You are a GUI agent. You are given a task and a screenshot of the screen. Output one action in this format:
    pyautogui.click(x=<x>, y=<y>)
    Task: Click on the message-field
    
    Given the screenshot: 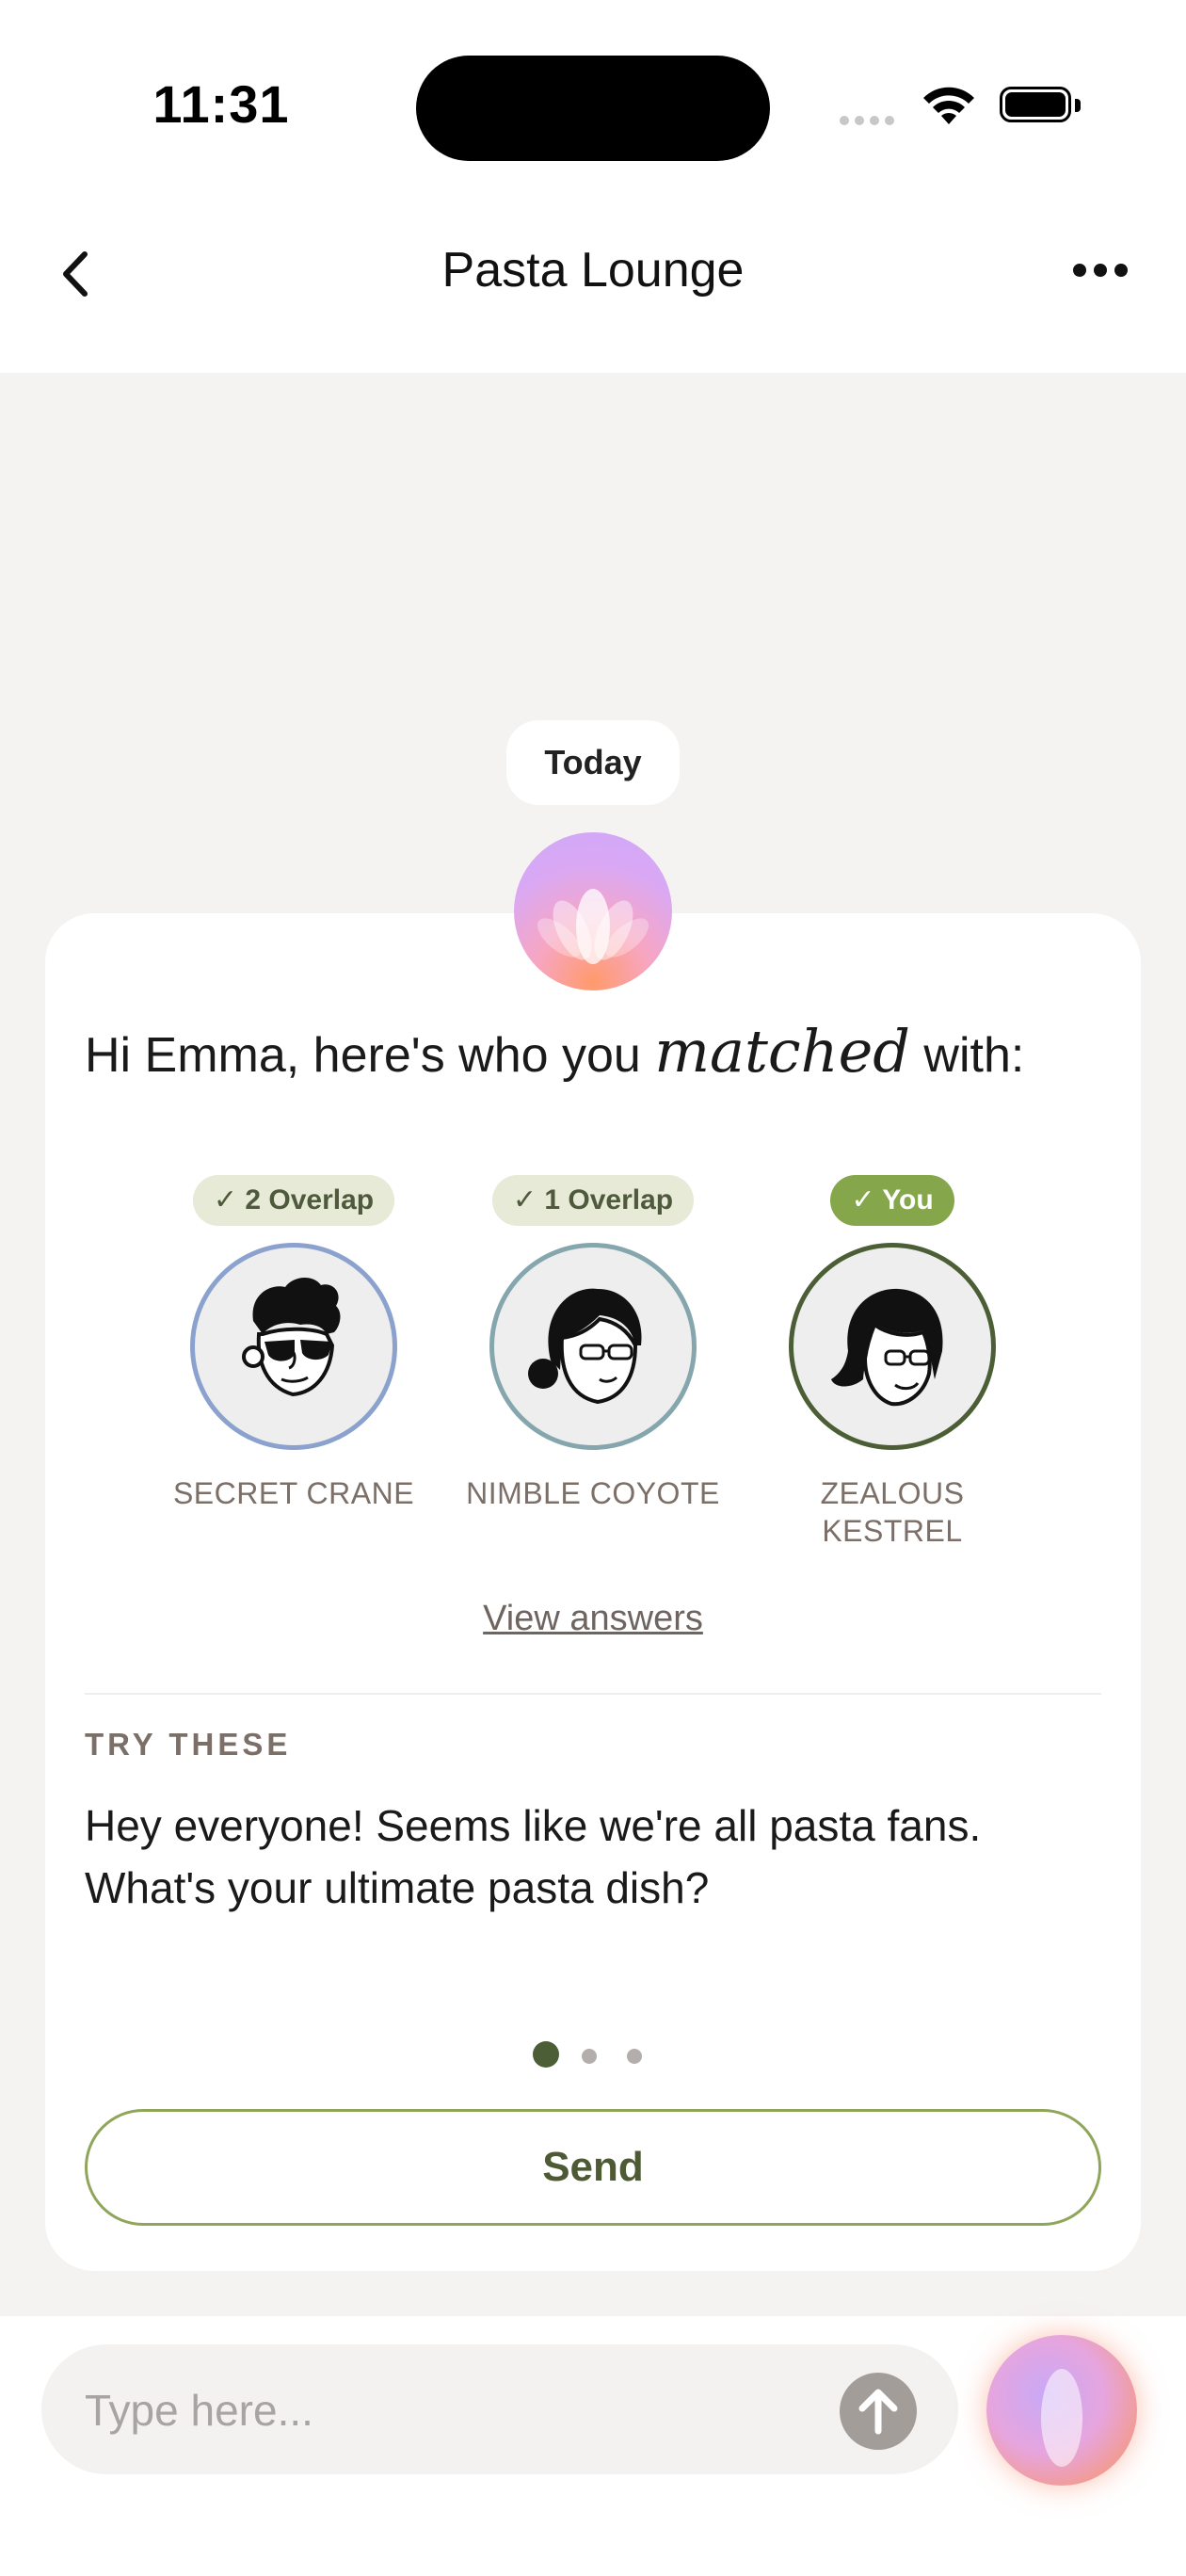 What is the action you would take?
    pyautogui.click(x=500, y=2409)
    